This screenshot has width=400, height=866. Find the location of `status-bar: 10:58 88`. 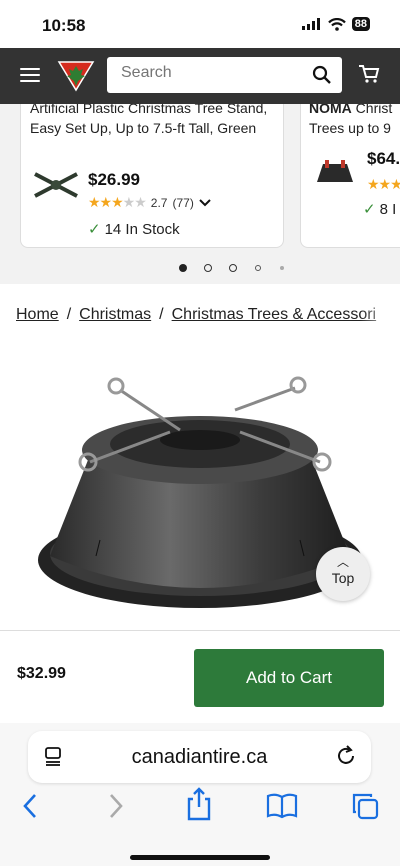

status-bar: 10:58 88 is located at coordinates (200, 24).